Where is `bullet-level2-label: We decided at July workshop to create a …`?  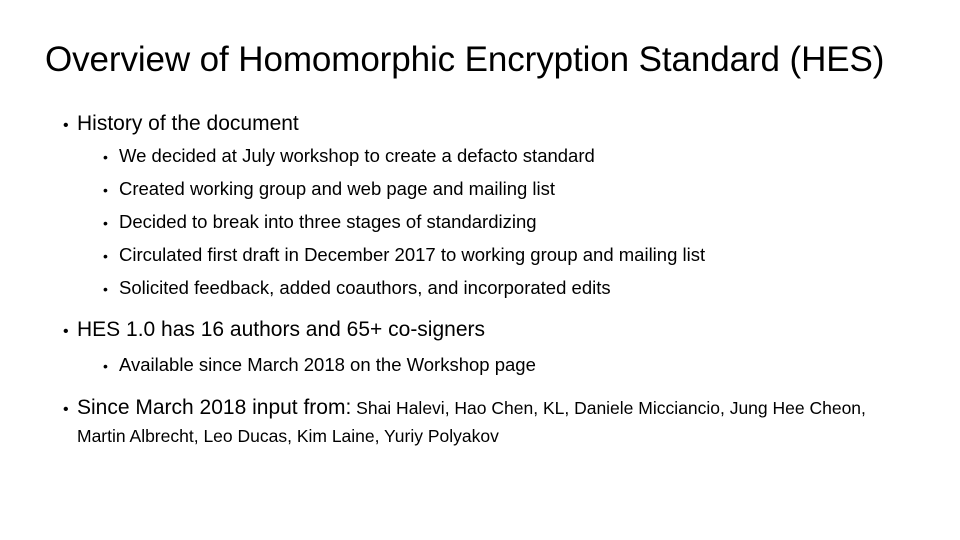
bullet-level2-label: We decided at July workshop to create a … is located at coordinates (357, 155).